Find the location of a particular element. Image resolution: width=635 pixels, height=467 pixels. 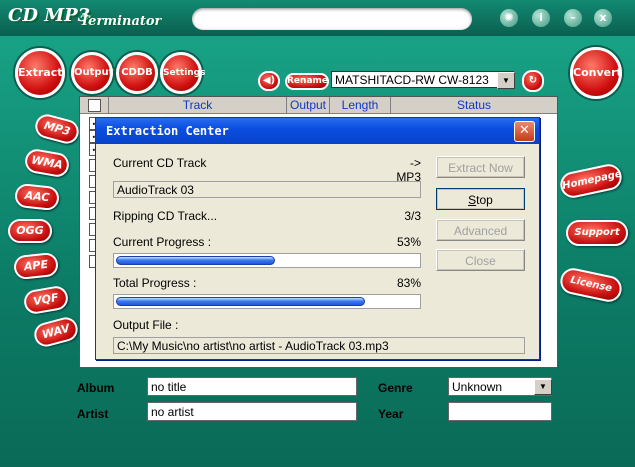

column-length: Length is located at coordinates (360, 105).